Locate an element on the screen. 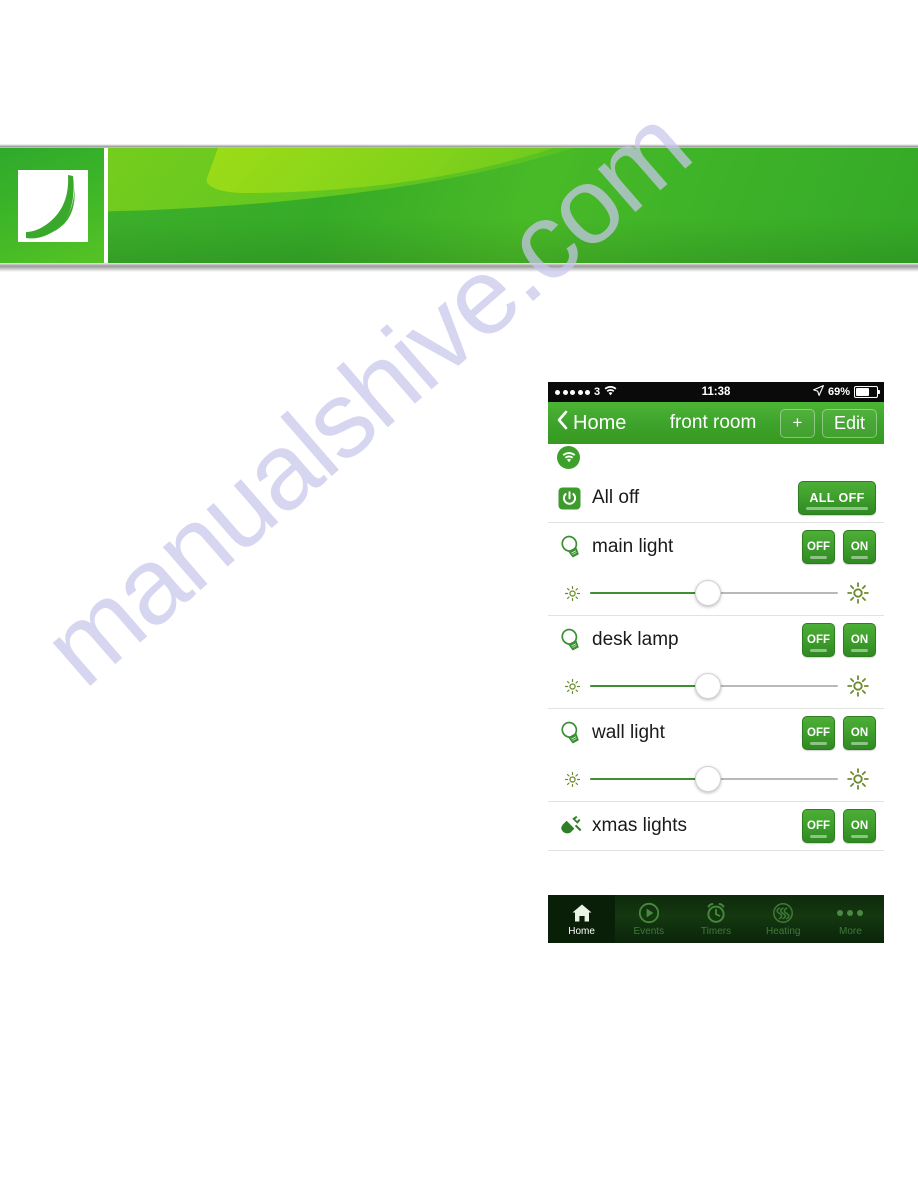  header-shade is located at coordinates (513, 240).